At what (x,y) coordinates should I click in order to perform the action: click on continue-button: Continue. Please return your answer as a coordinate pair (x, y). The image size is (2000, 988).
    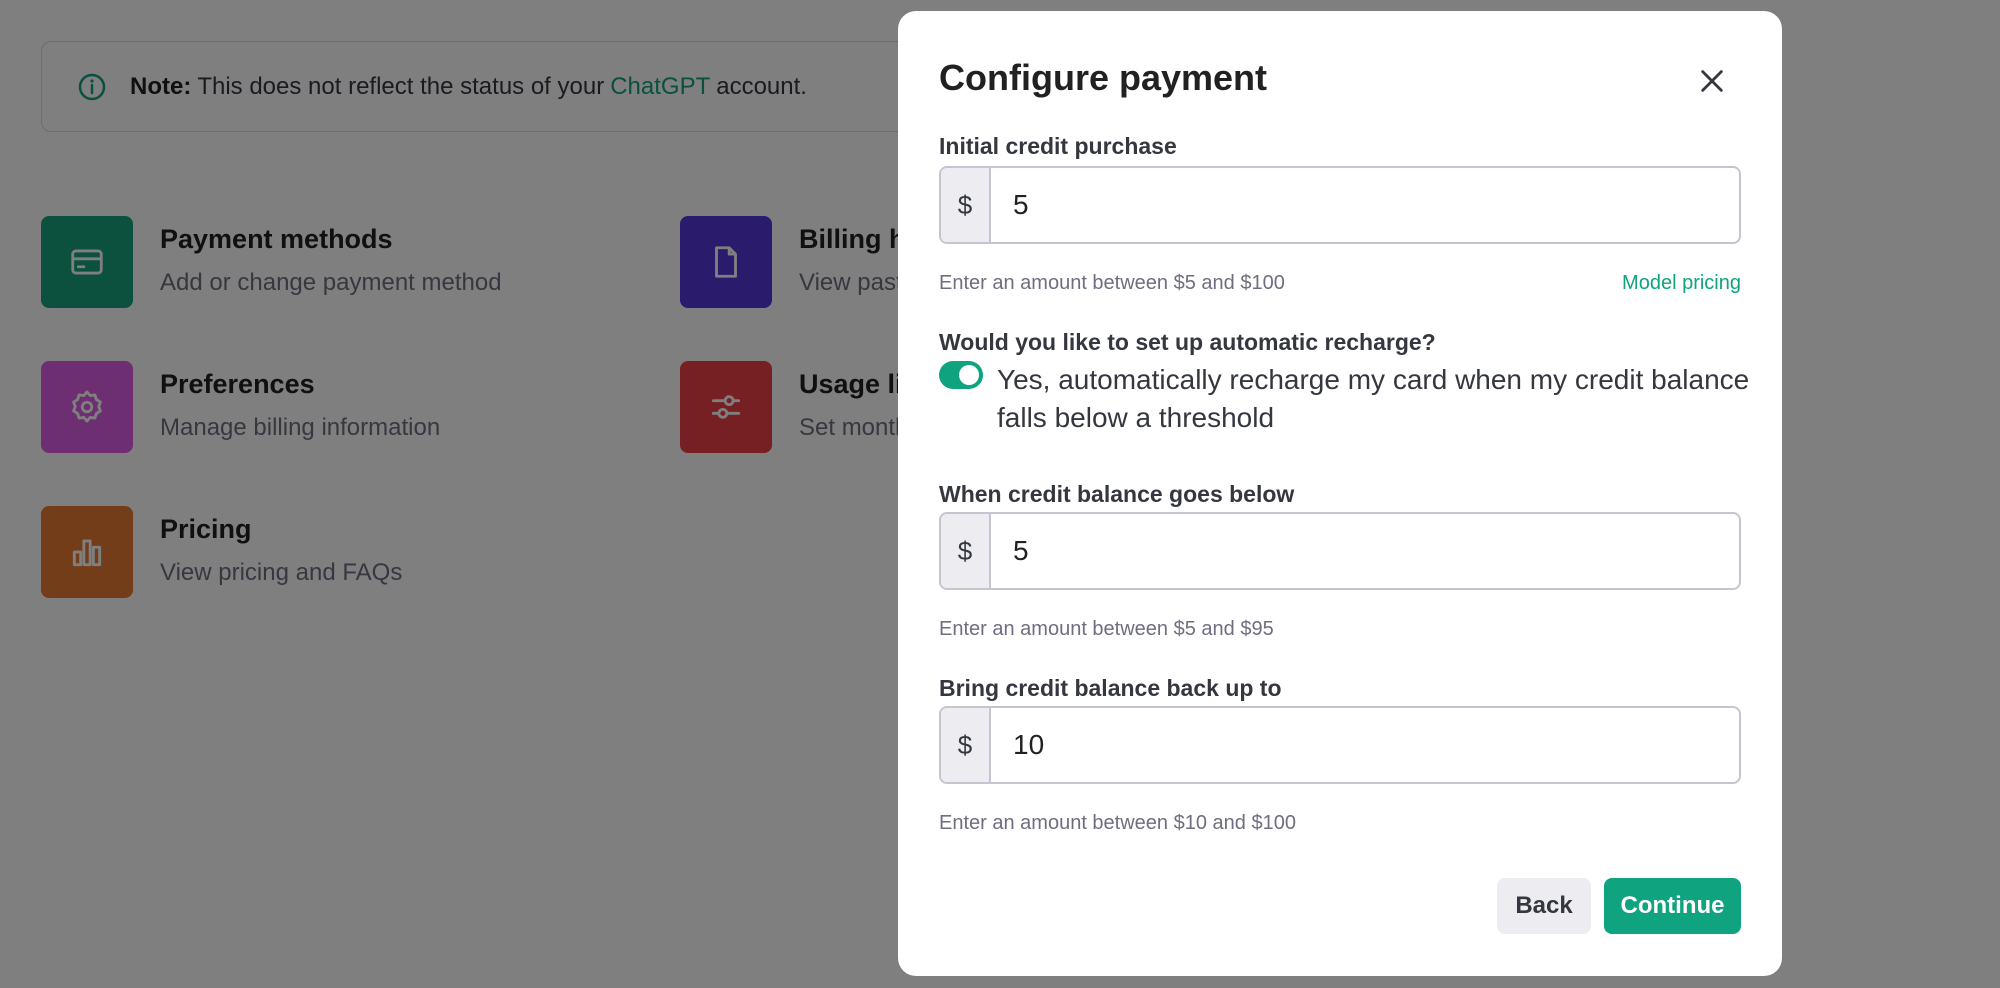
    Looking at the image, I should click on (1672, 906).